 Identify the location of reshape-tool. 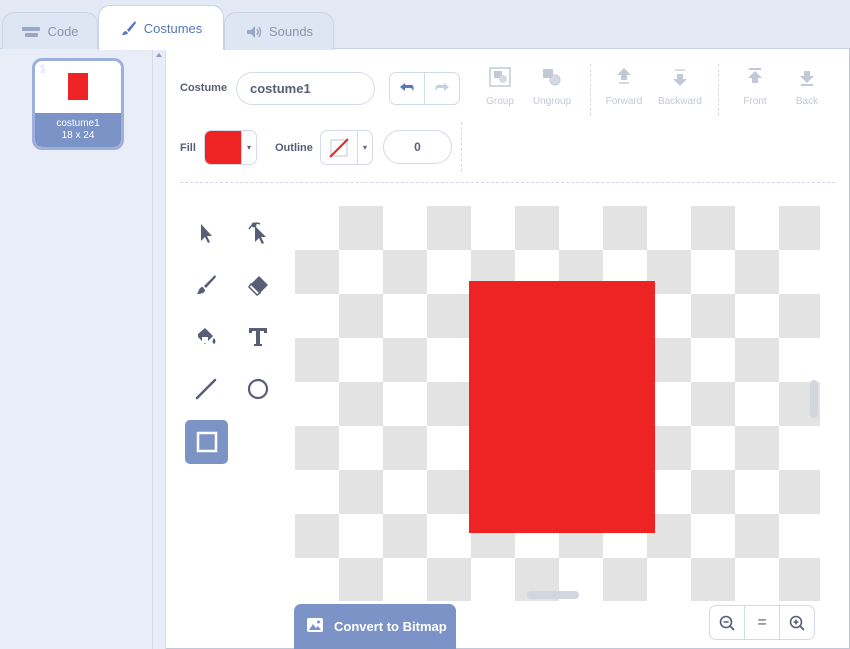
(258, 233).